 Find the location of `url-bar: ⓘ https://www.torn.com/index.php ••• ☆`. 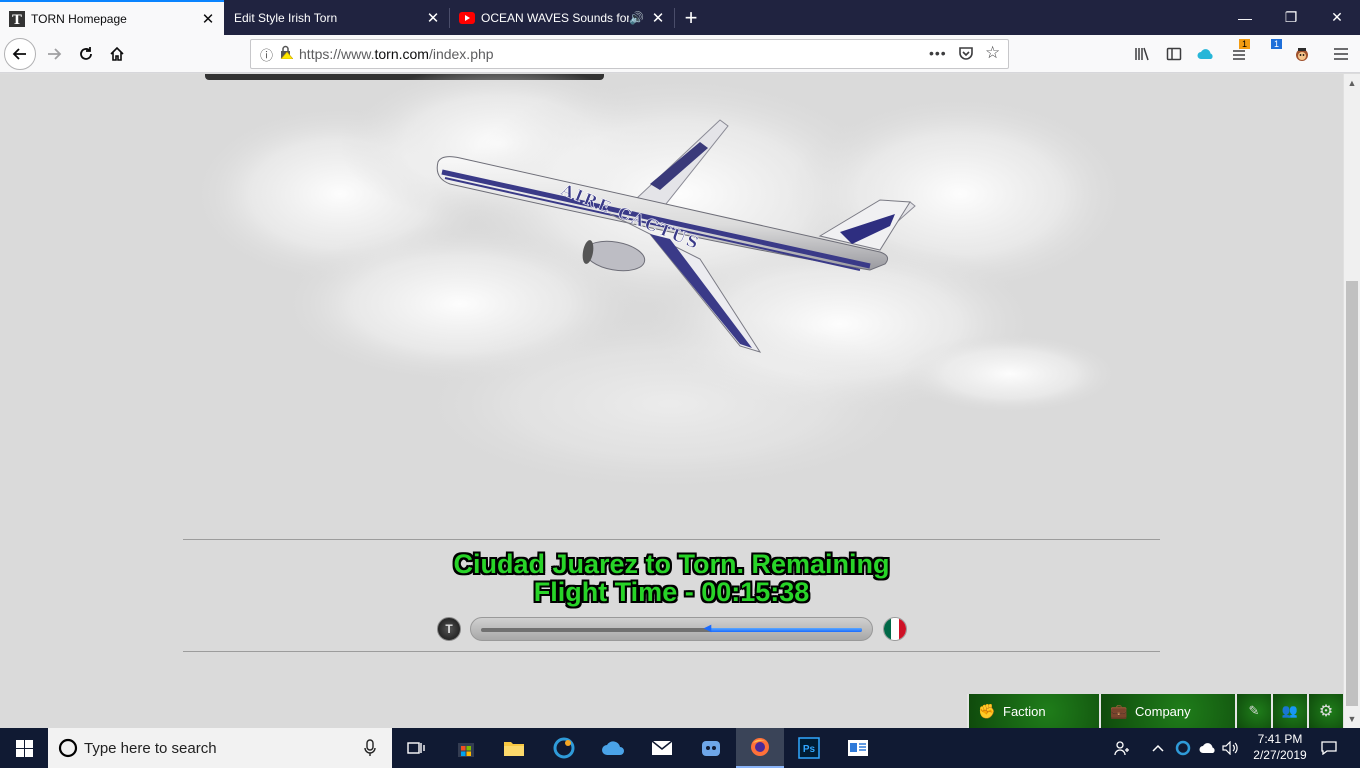

url-bar: ⓘ https://www.torn.com/index.php ••• ☆ is located at coordinates (629, 54).